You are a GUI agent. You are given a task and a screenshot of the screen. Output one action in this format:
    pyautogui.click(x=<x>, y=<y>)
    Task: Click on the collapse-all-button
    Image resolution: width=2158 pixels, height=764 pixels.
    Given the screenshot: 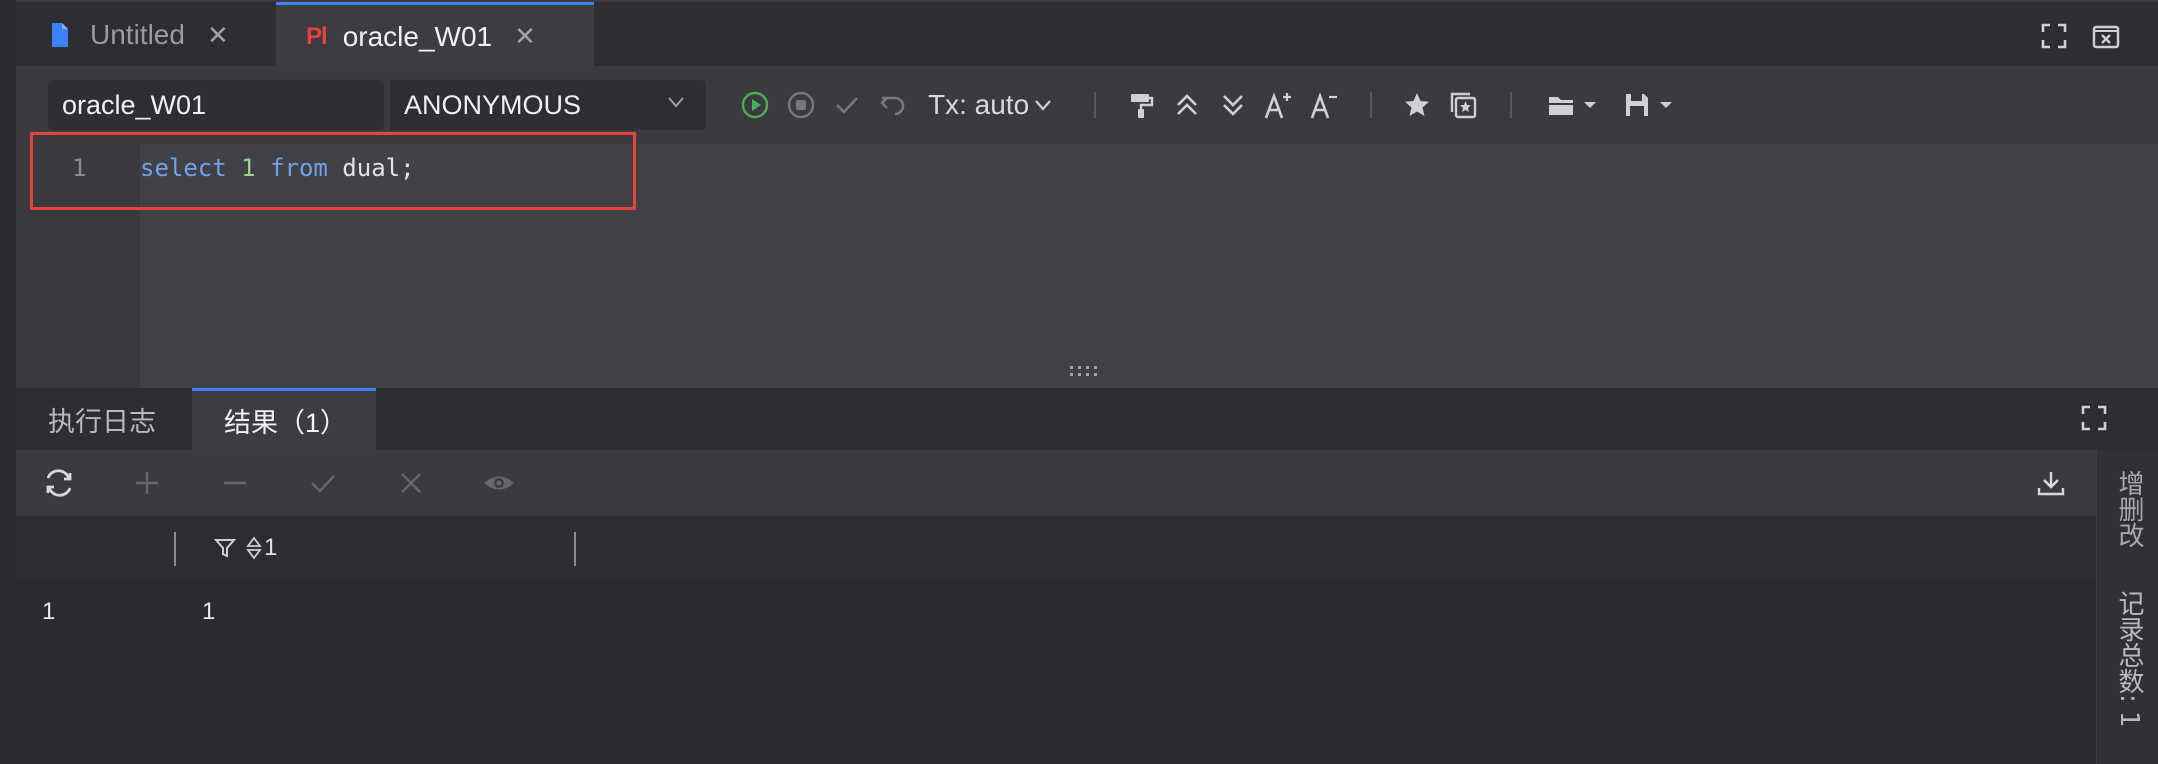 What is the action you would take?
    pyautogui.click(x=1187, y=105)
    